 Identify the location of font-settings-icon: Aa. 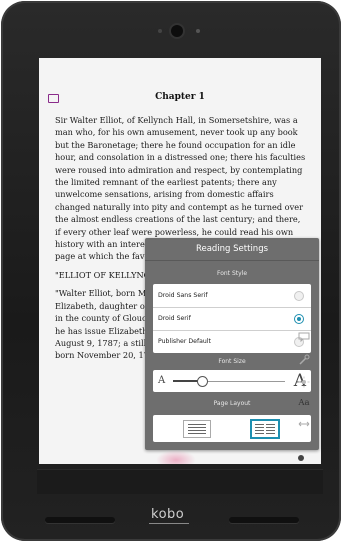
(304, 404).